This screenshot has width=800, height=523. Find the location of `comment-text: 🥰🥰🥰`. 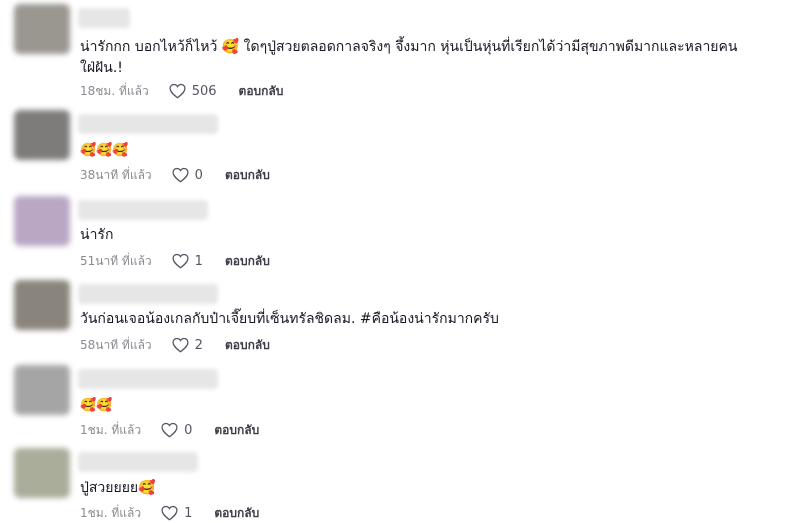

comment-text: 🥰🥰🥰 is located at coordinates (104, 150).